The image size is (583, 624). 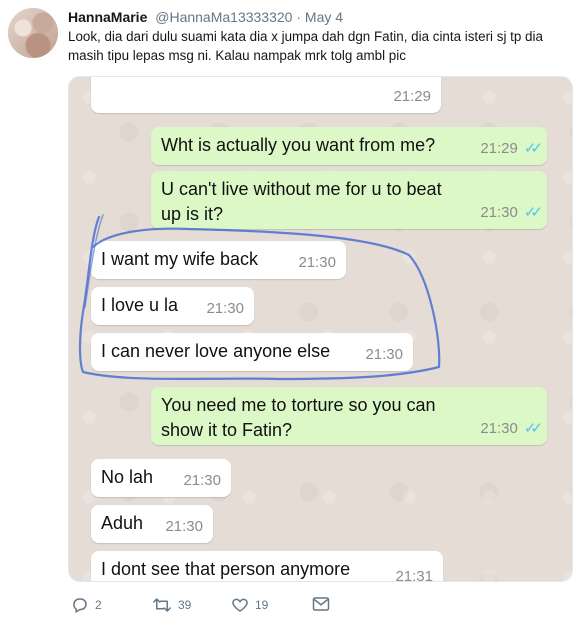 What do you see at coordinates (223, 17) in the screenshot?
I see `author-handle: @HannaMa13333320` at bounding box center [223, 17].